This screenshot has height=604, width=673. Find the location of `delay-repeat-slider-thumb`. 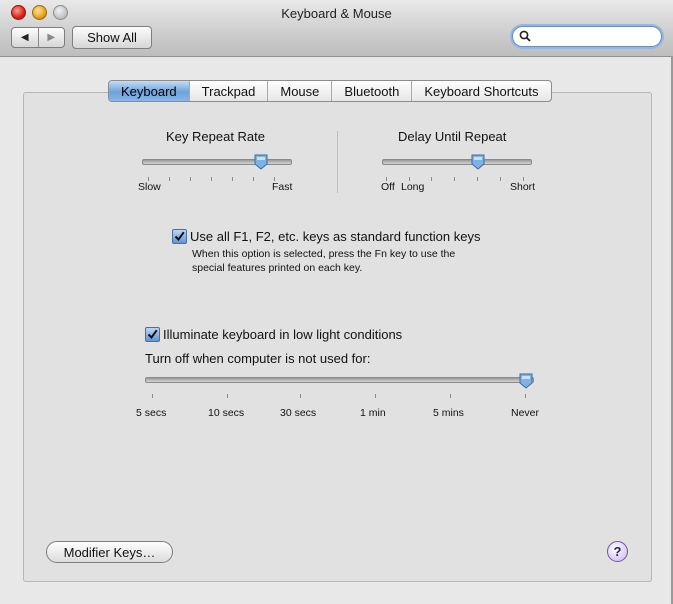

delay-repeat-slider-thumb is located at coordinates (478, 162).